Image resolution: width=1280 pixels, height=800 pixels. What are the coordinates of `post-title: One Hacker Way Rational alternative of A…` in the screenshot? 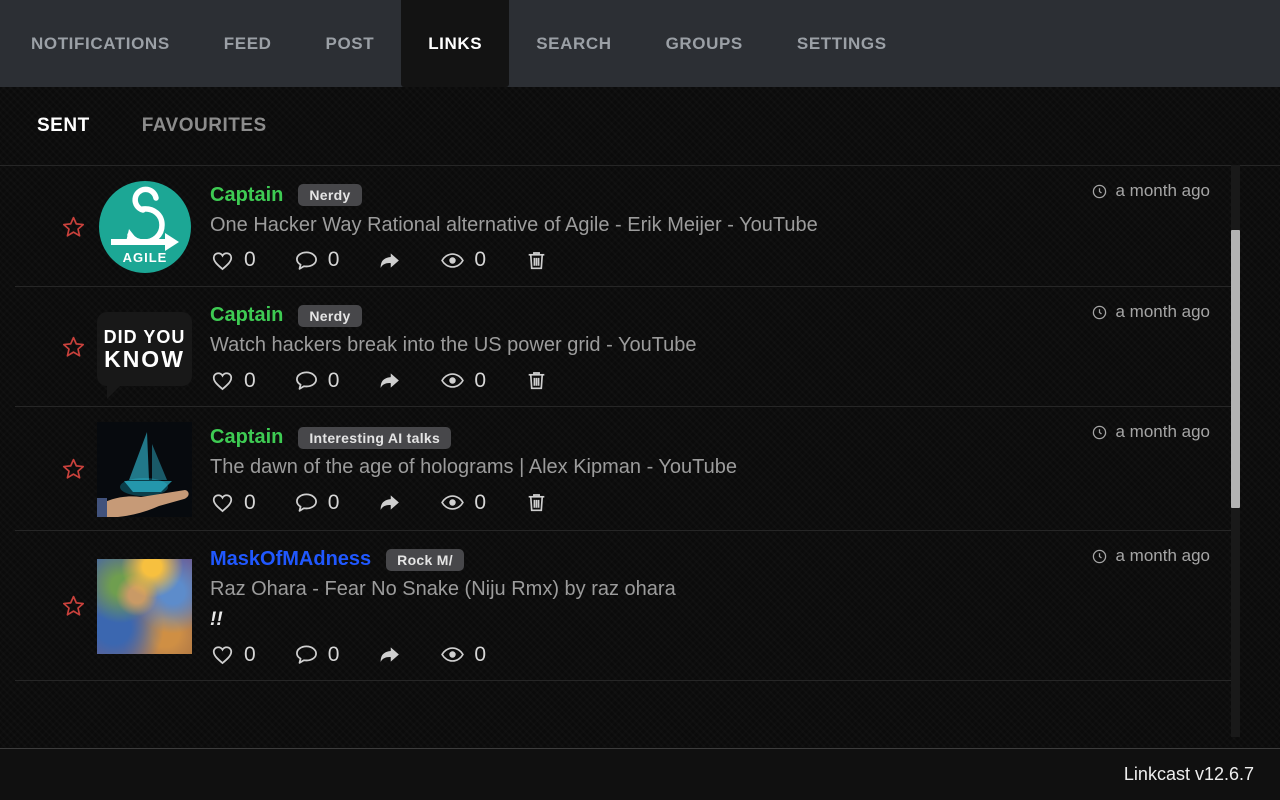 It's located at (725, 225).